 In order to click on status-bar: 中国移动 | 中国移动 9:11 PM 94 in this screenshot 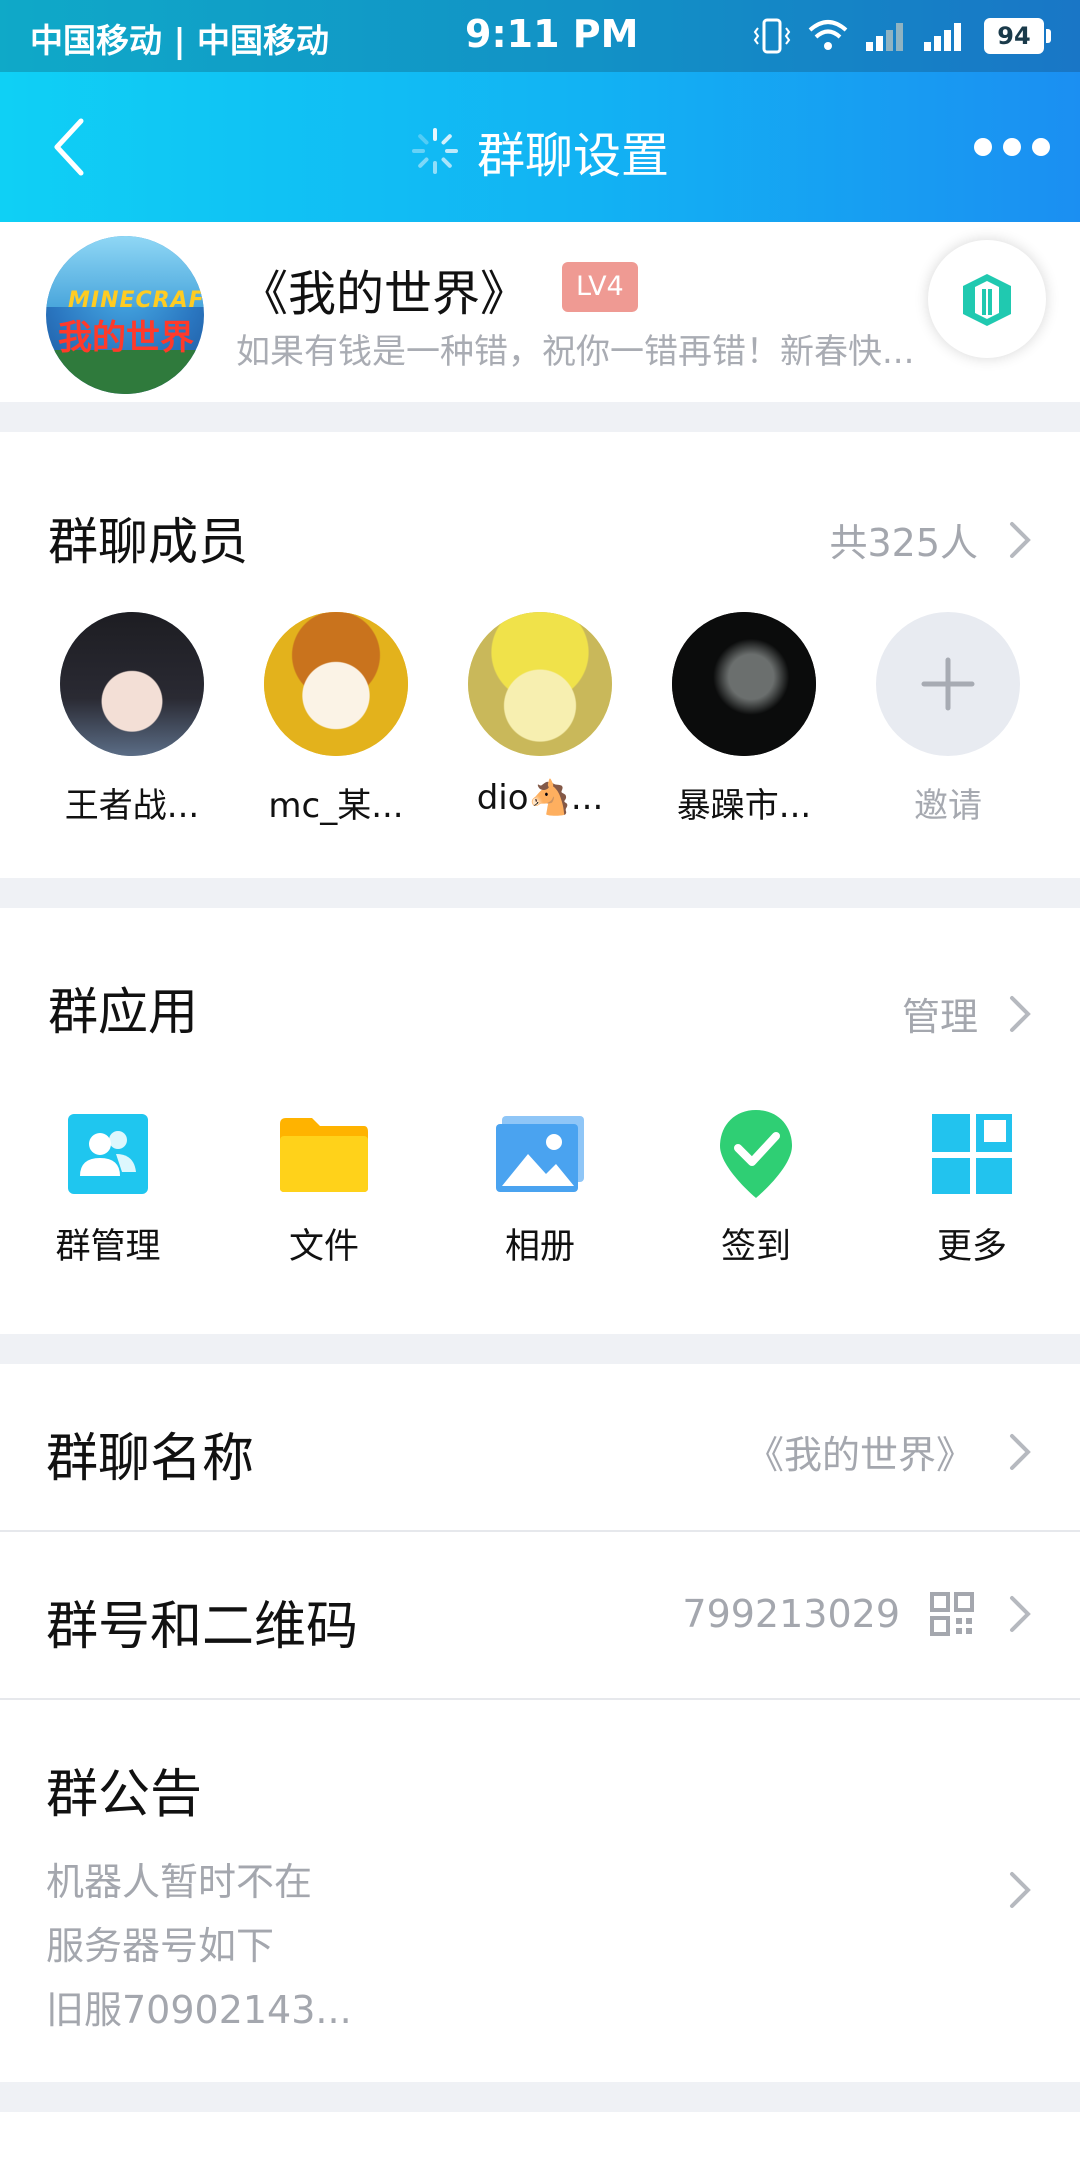, I will do `click(540, 36)`.